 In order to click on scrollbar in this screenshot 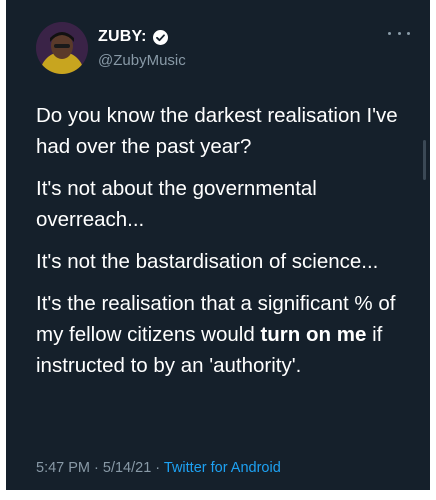, I will do `click(424, 160)`.